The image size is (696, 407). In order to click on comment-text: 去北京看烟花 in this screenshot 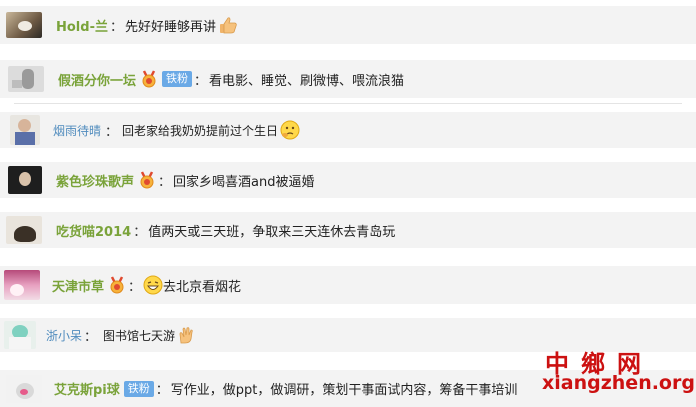, I will do `click(202, 287)`.